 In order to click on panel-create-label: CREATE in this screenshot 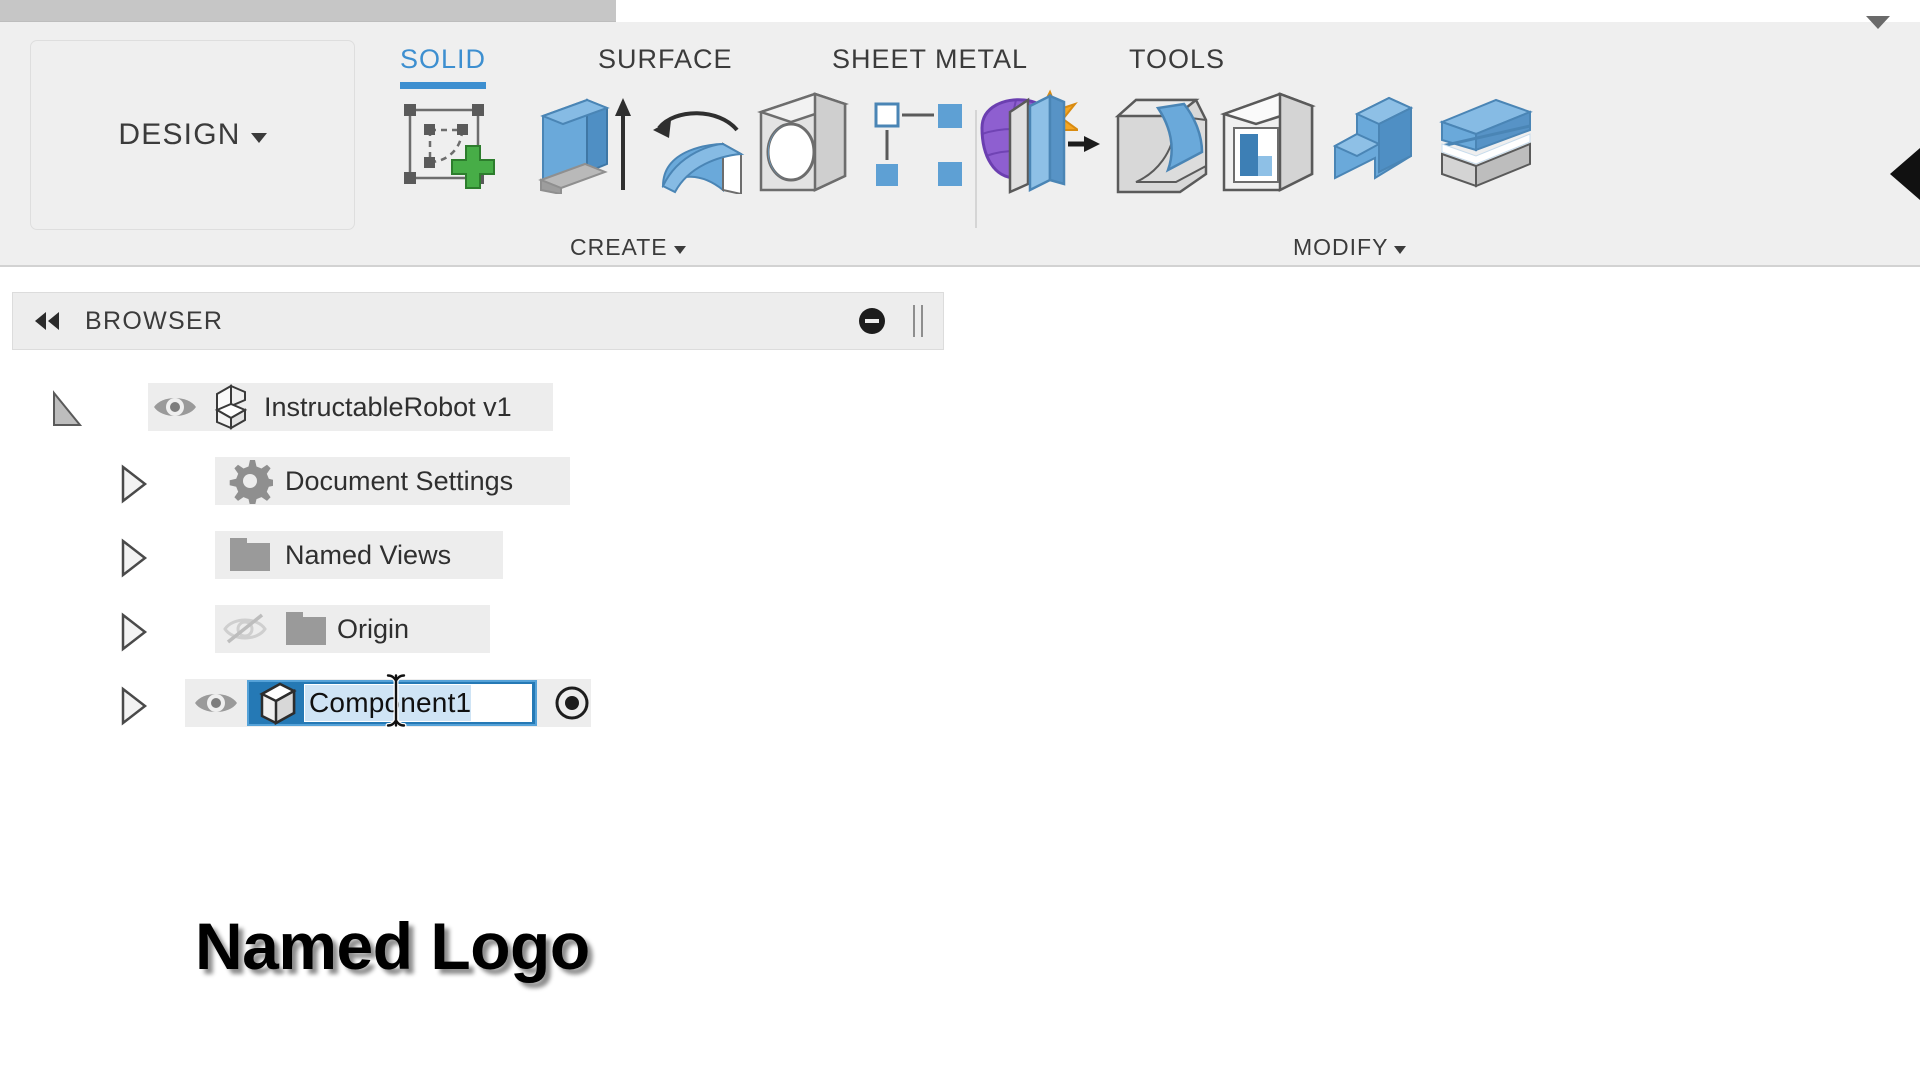, I will do `click(619, 247)`.